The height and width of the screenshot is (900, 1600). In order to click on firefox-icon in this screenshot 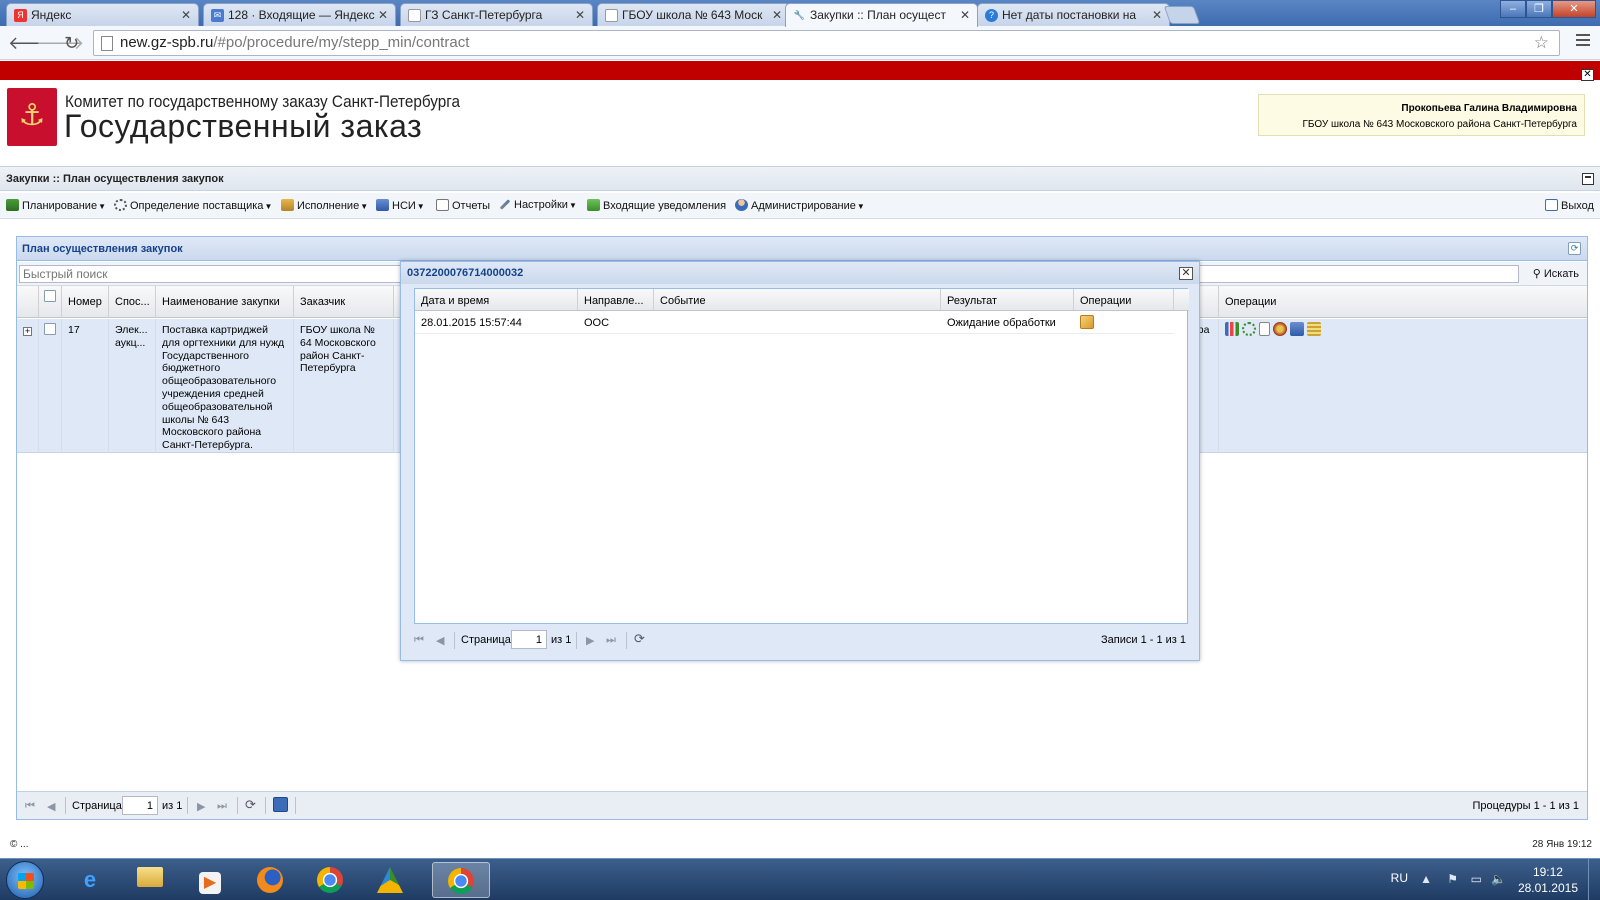, I will do `click(270, 880)`.